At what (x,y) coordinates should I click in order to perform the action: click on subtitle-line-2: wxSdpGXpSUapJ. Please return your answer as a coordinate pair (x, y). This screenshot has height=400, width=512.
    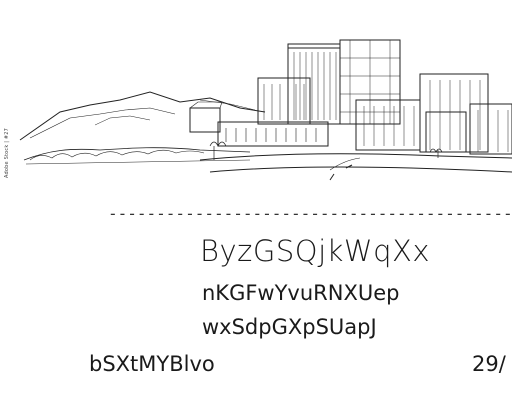
    Looking at the image, I should click on (289, 327).